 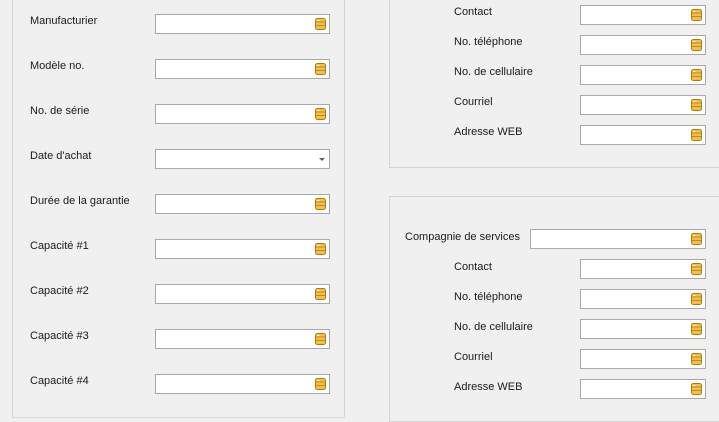 What do you see at coordinates (633, 269) in the screenshot?
I see `service-contact-value` at bounding box center [633, 269].